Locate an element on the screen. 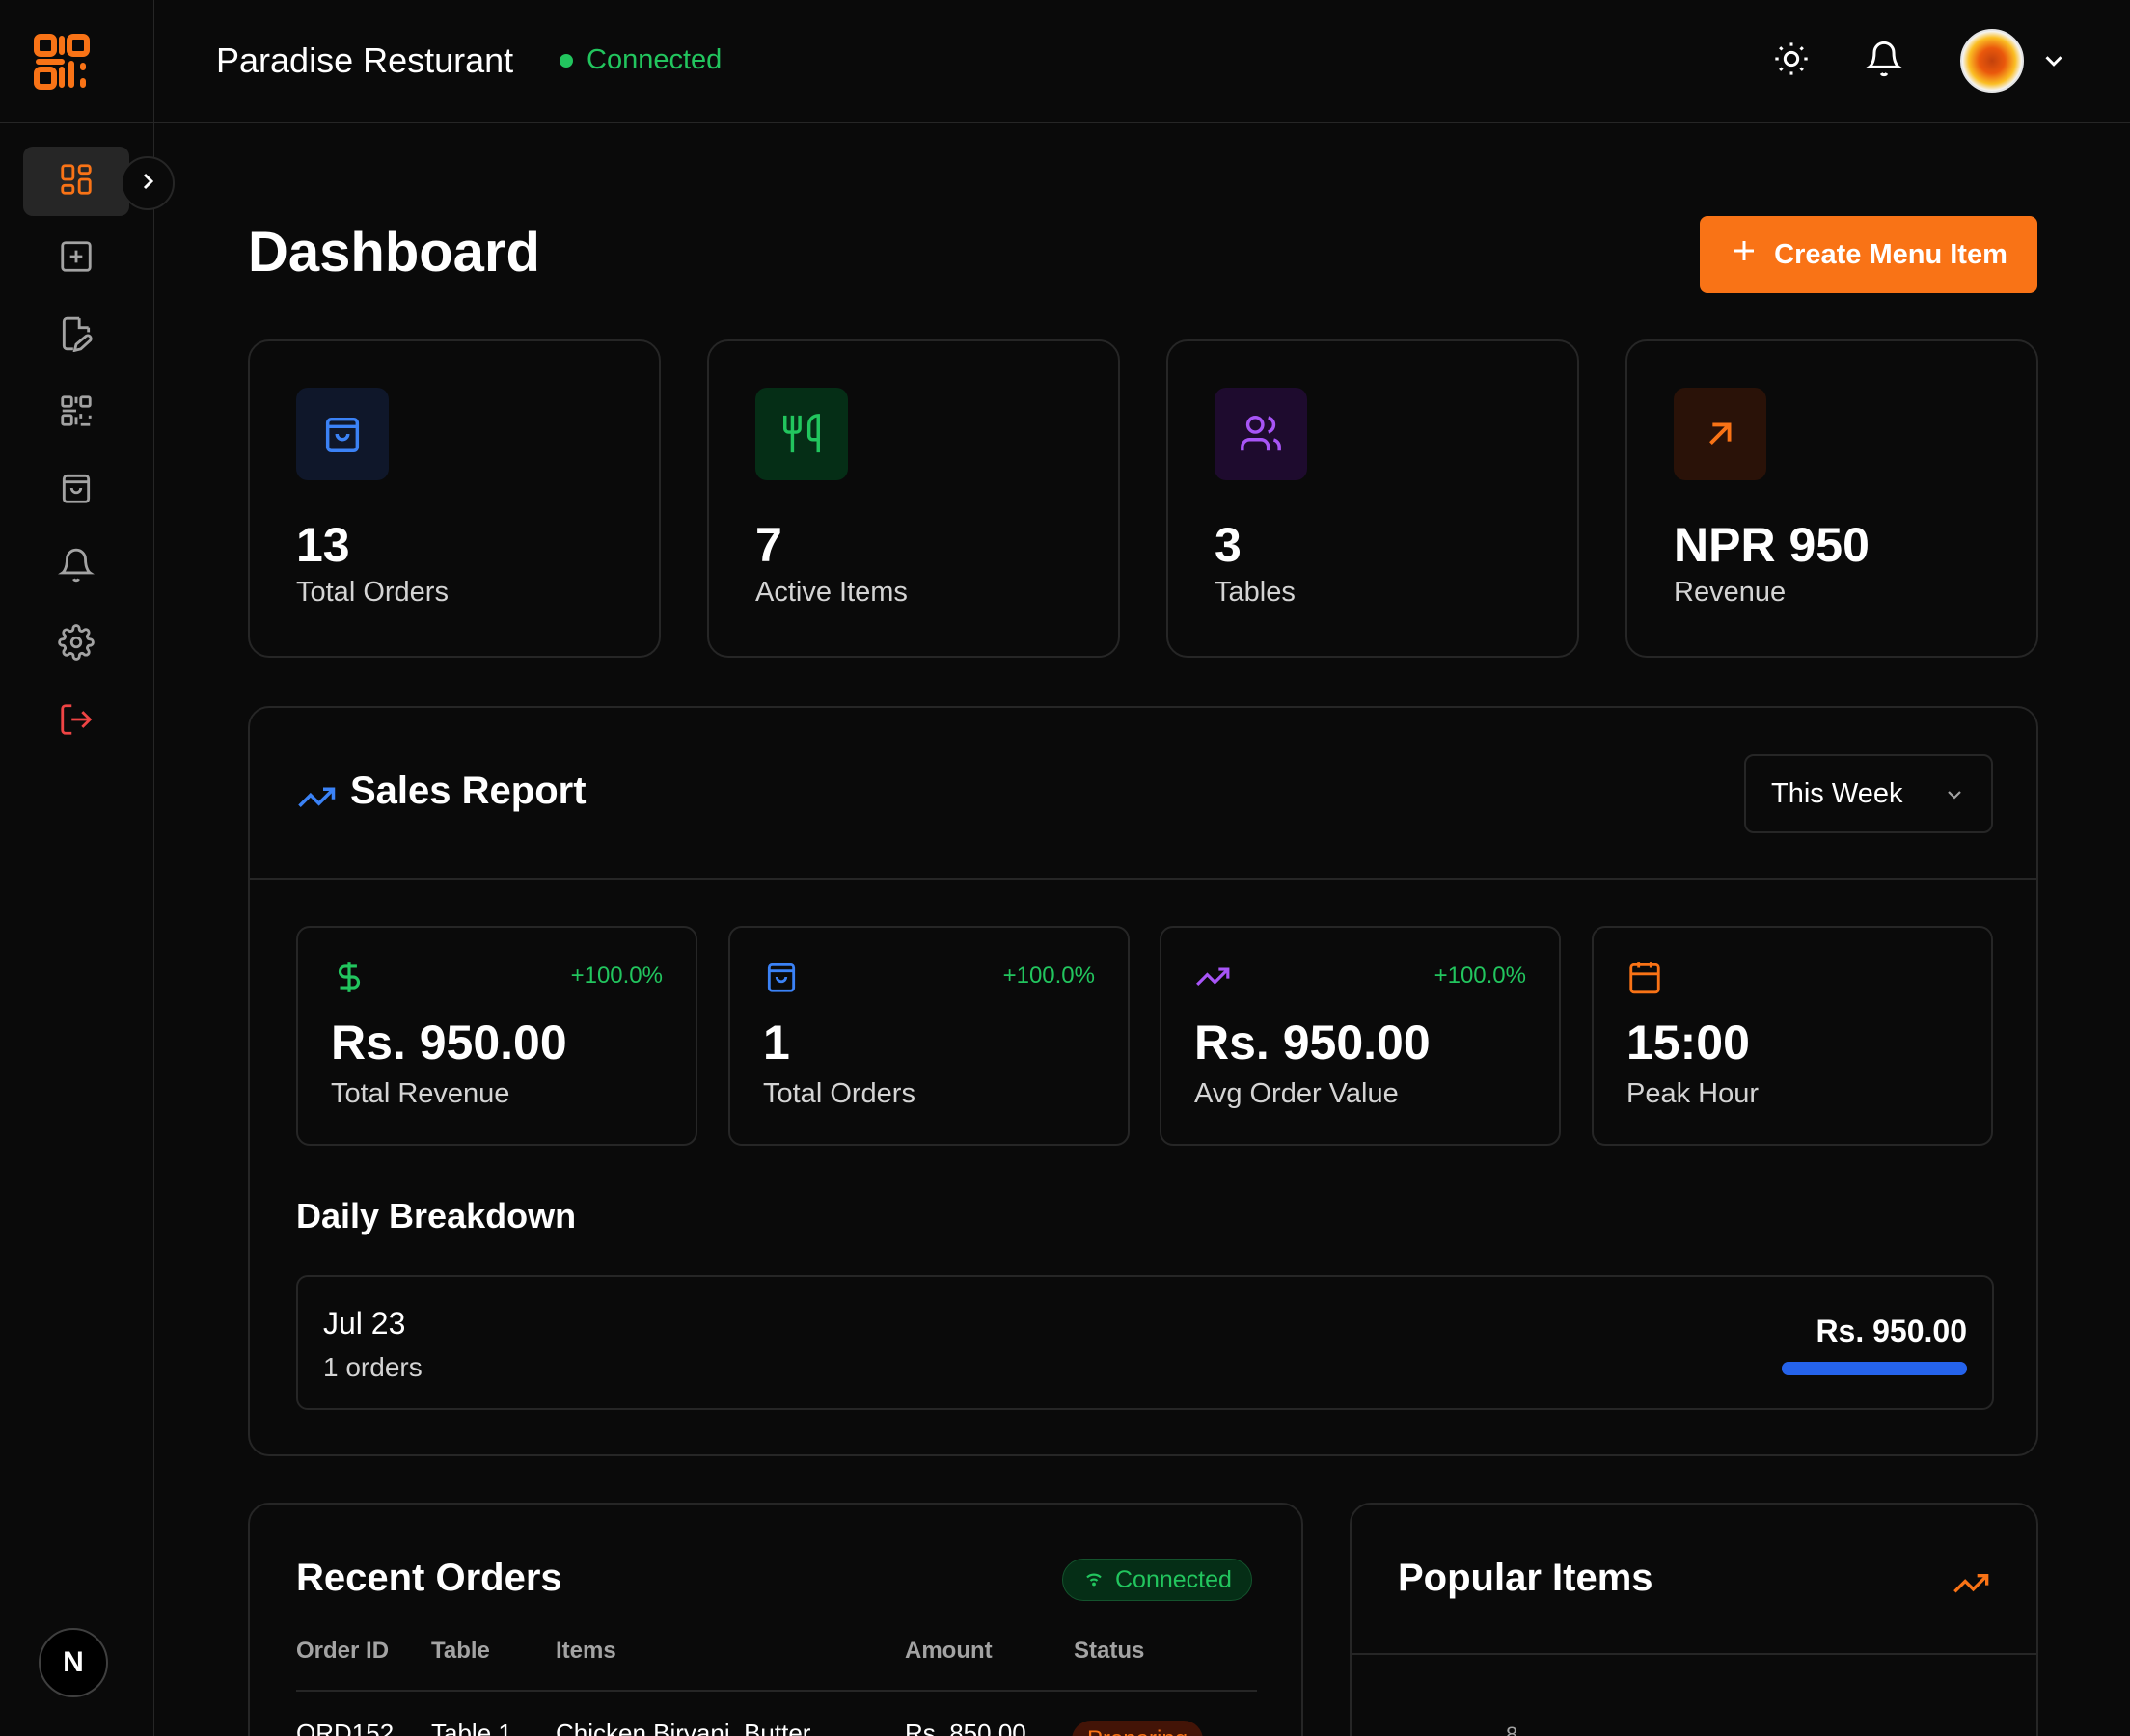 The height and width of the screenshot is (1736, 2130). connection-status: Connected is located at coordinates (641, 60).